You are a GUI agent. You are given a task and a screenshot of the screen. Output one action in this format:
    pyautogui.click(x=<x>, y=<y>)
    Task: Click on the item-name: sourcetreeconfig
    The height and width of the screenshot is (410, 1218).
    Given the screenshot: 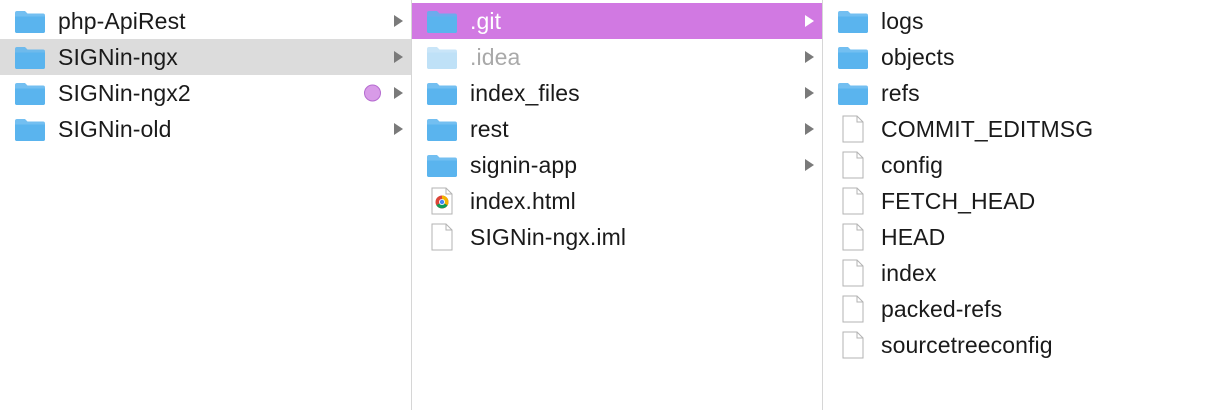 What is the action you would take?
    pyautogui.click(x=967, y=344)
    